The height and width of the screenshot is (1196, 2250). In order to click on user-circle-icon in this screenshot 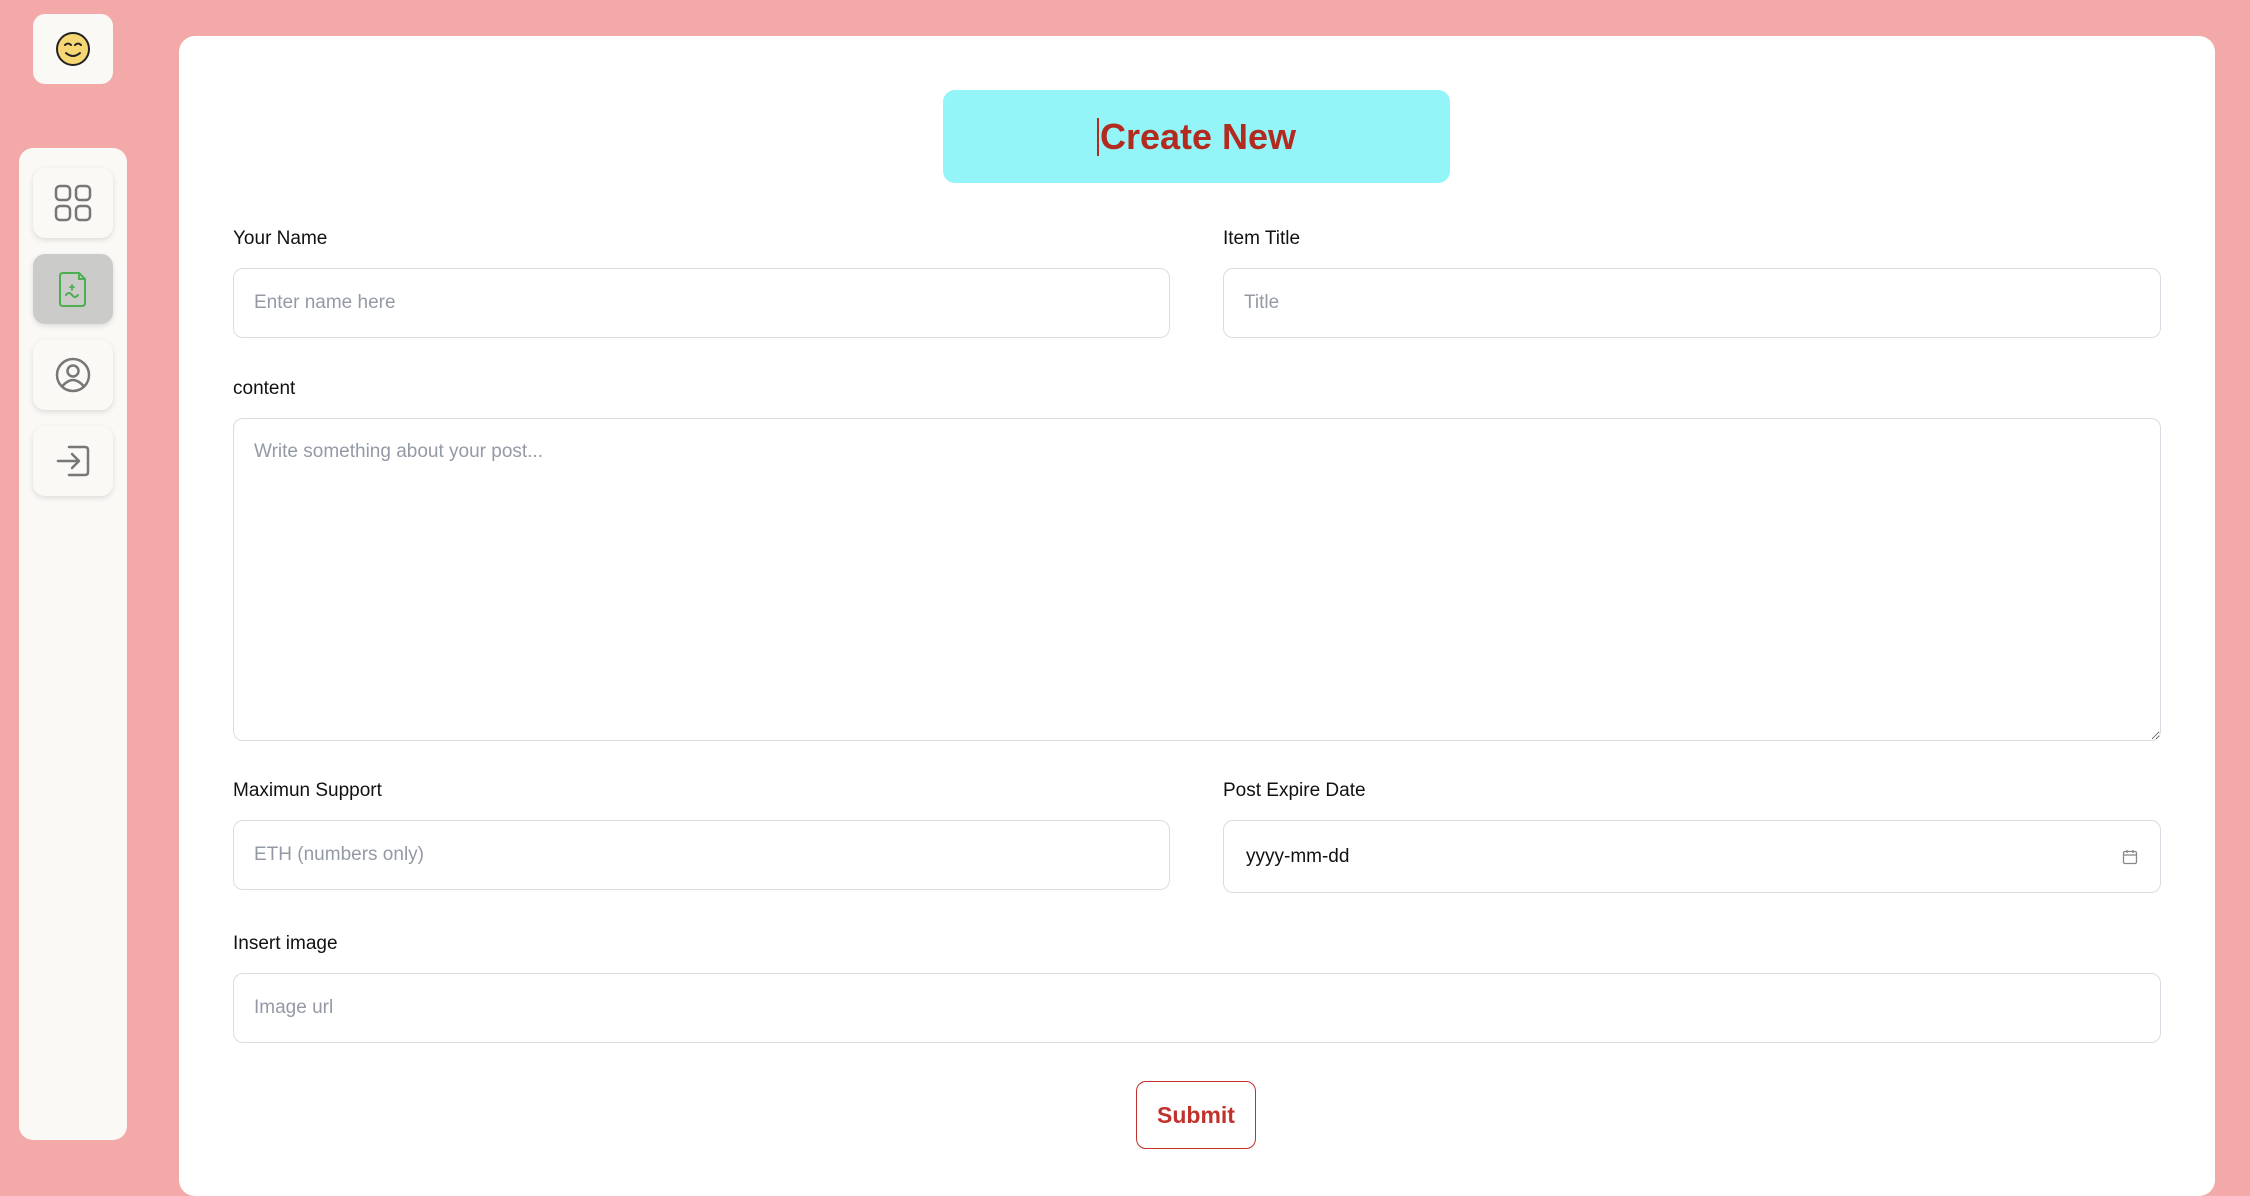, I will do `click(73, 375)`.